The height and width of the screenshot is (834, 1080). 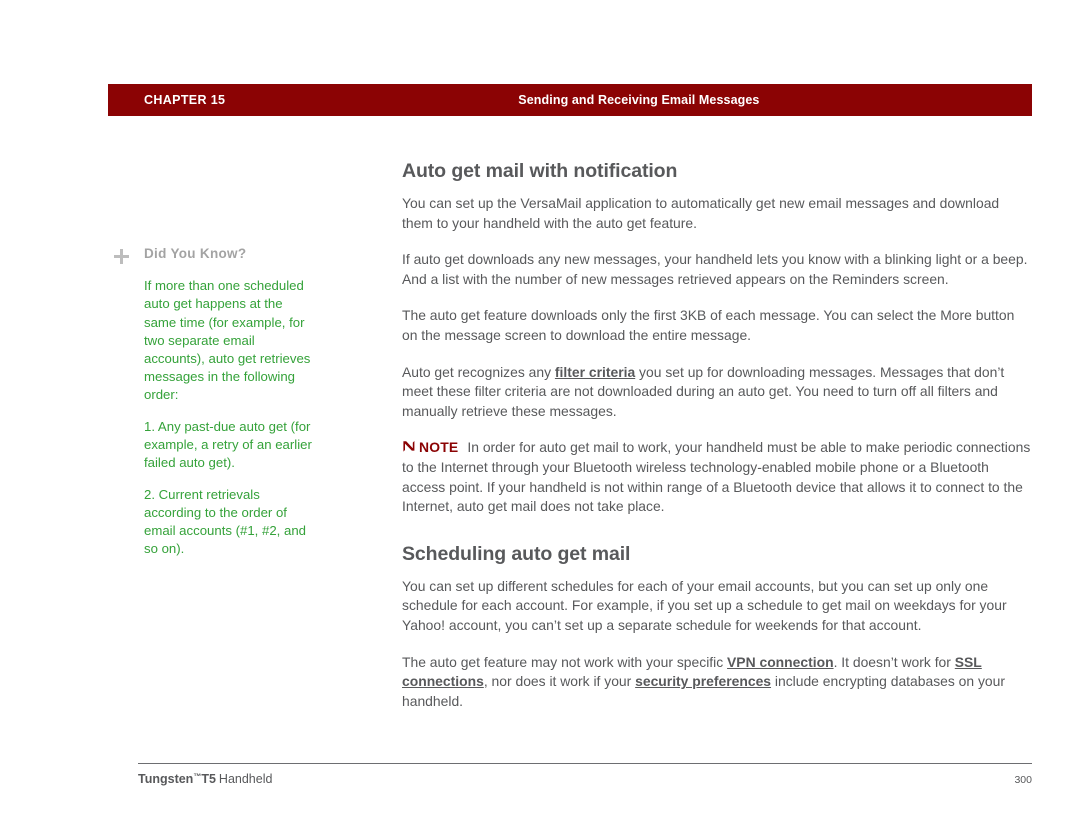 I want to click on did-you-know-header: Did You Know?, so click(x=214, y=255).